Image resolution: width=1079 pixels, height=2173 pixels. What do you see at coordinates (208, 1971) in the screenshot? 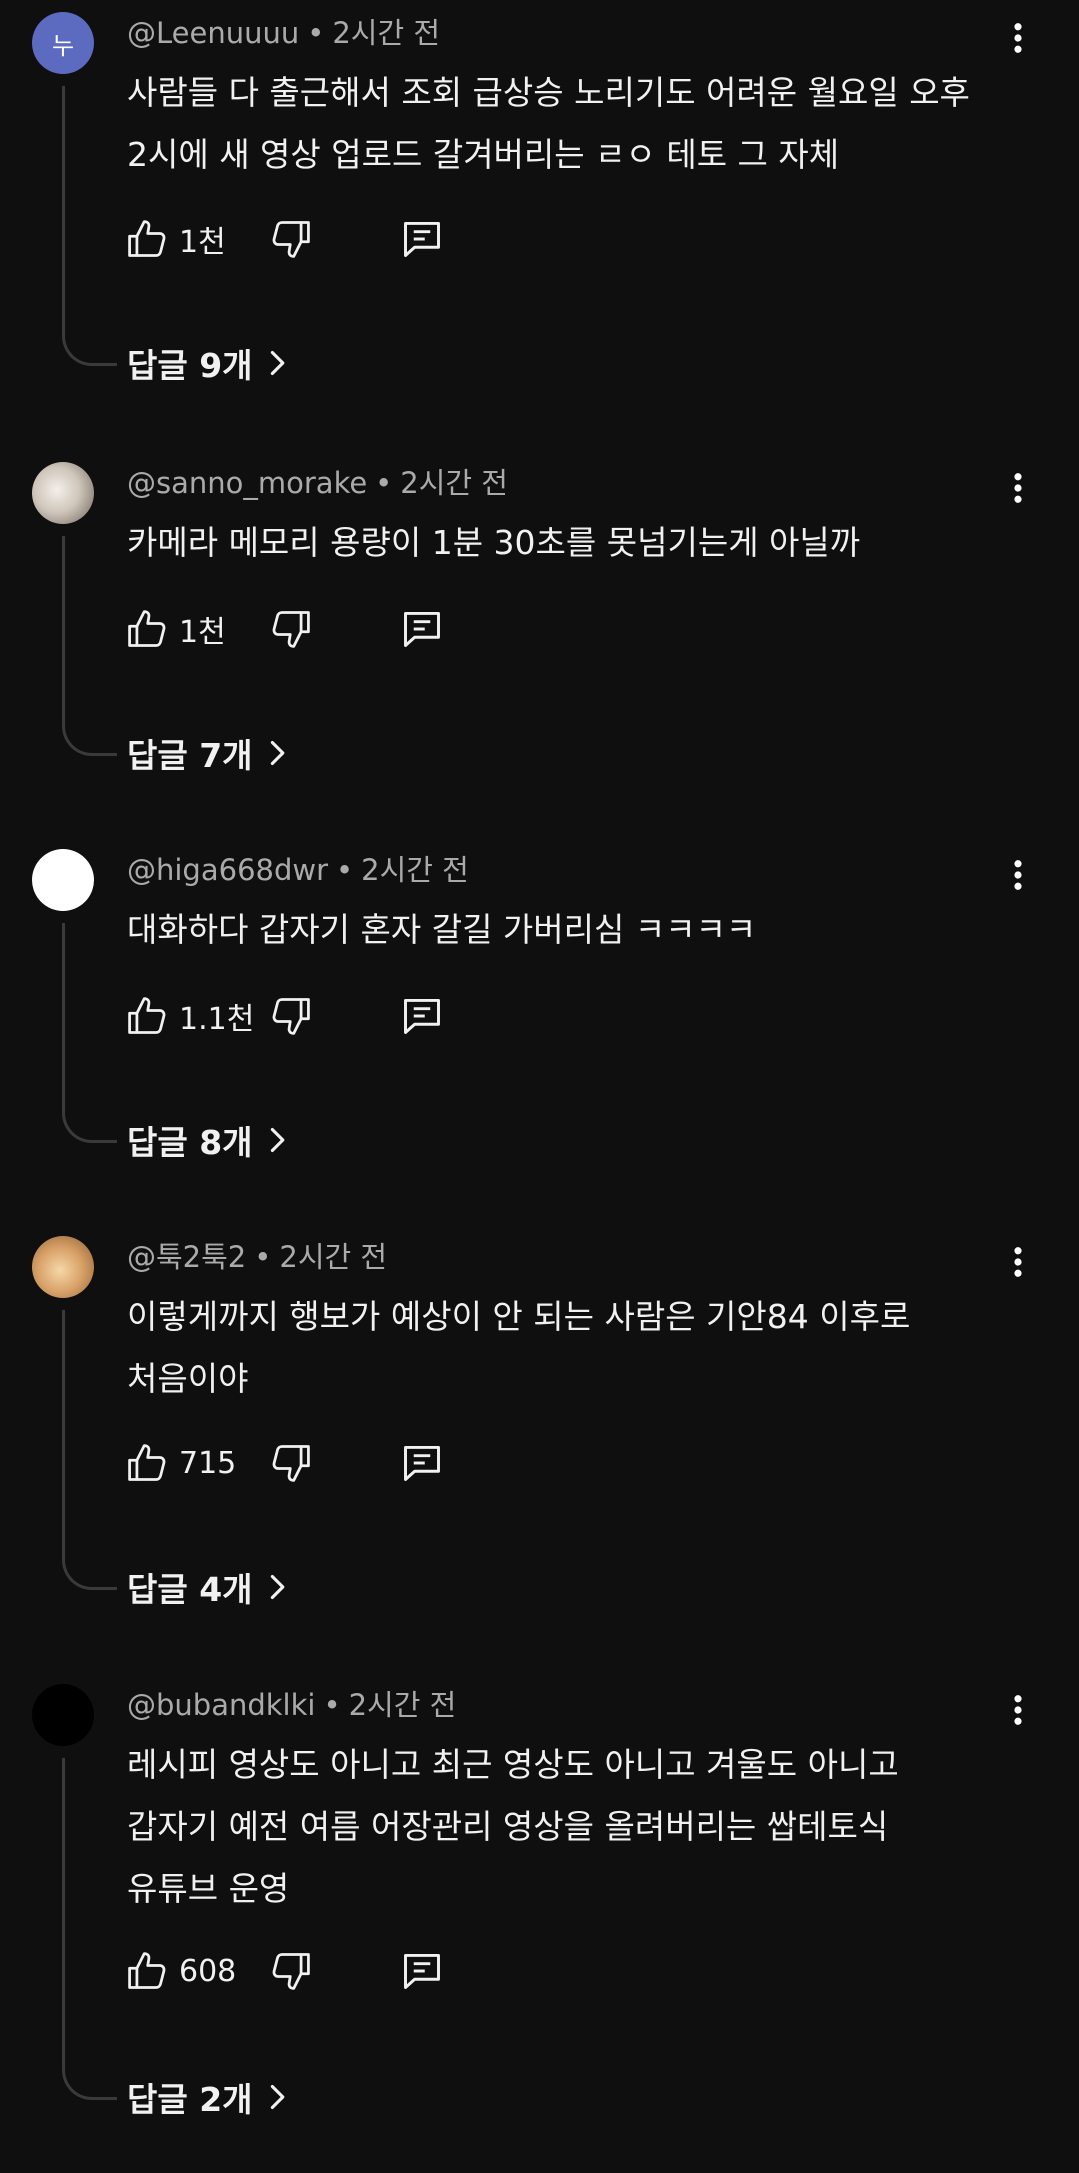
I see `like-count: 608` at bounding box center [208, 1971].